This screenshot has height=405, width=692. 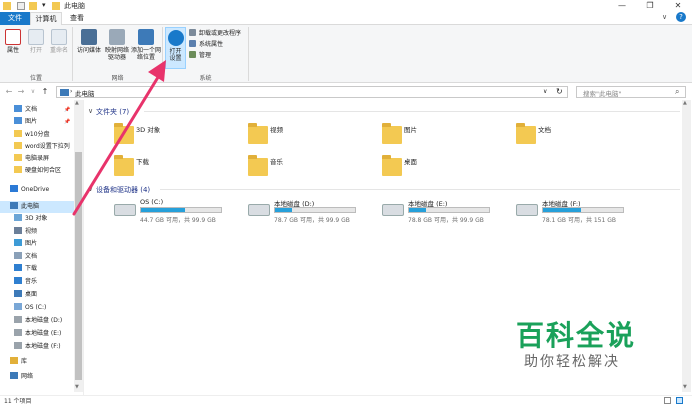 What do you see at coordinates (45, 91) in the screenshot?
I see `up-arrow-icon: ↑` at bounding box center [45, 91].